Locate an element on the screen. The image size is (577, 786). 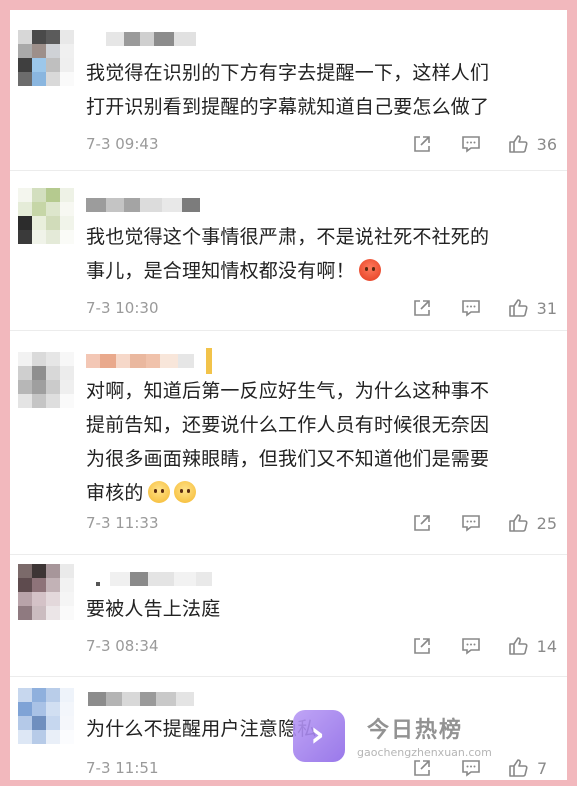
like-count: 14 is located at coordinates (546, 646).